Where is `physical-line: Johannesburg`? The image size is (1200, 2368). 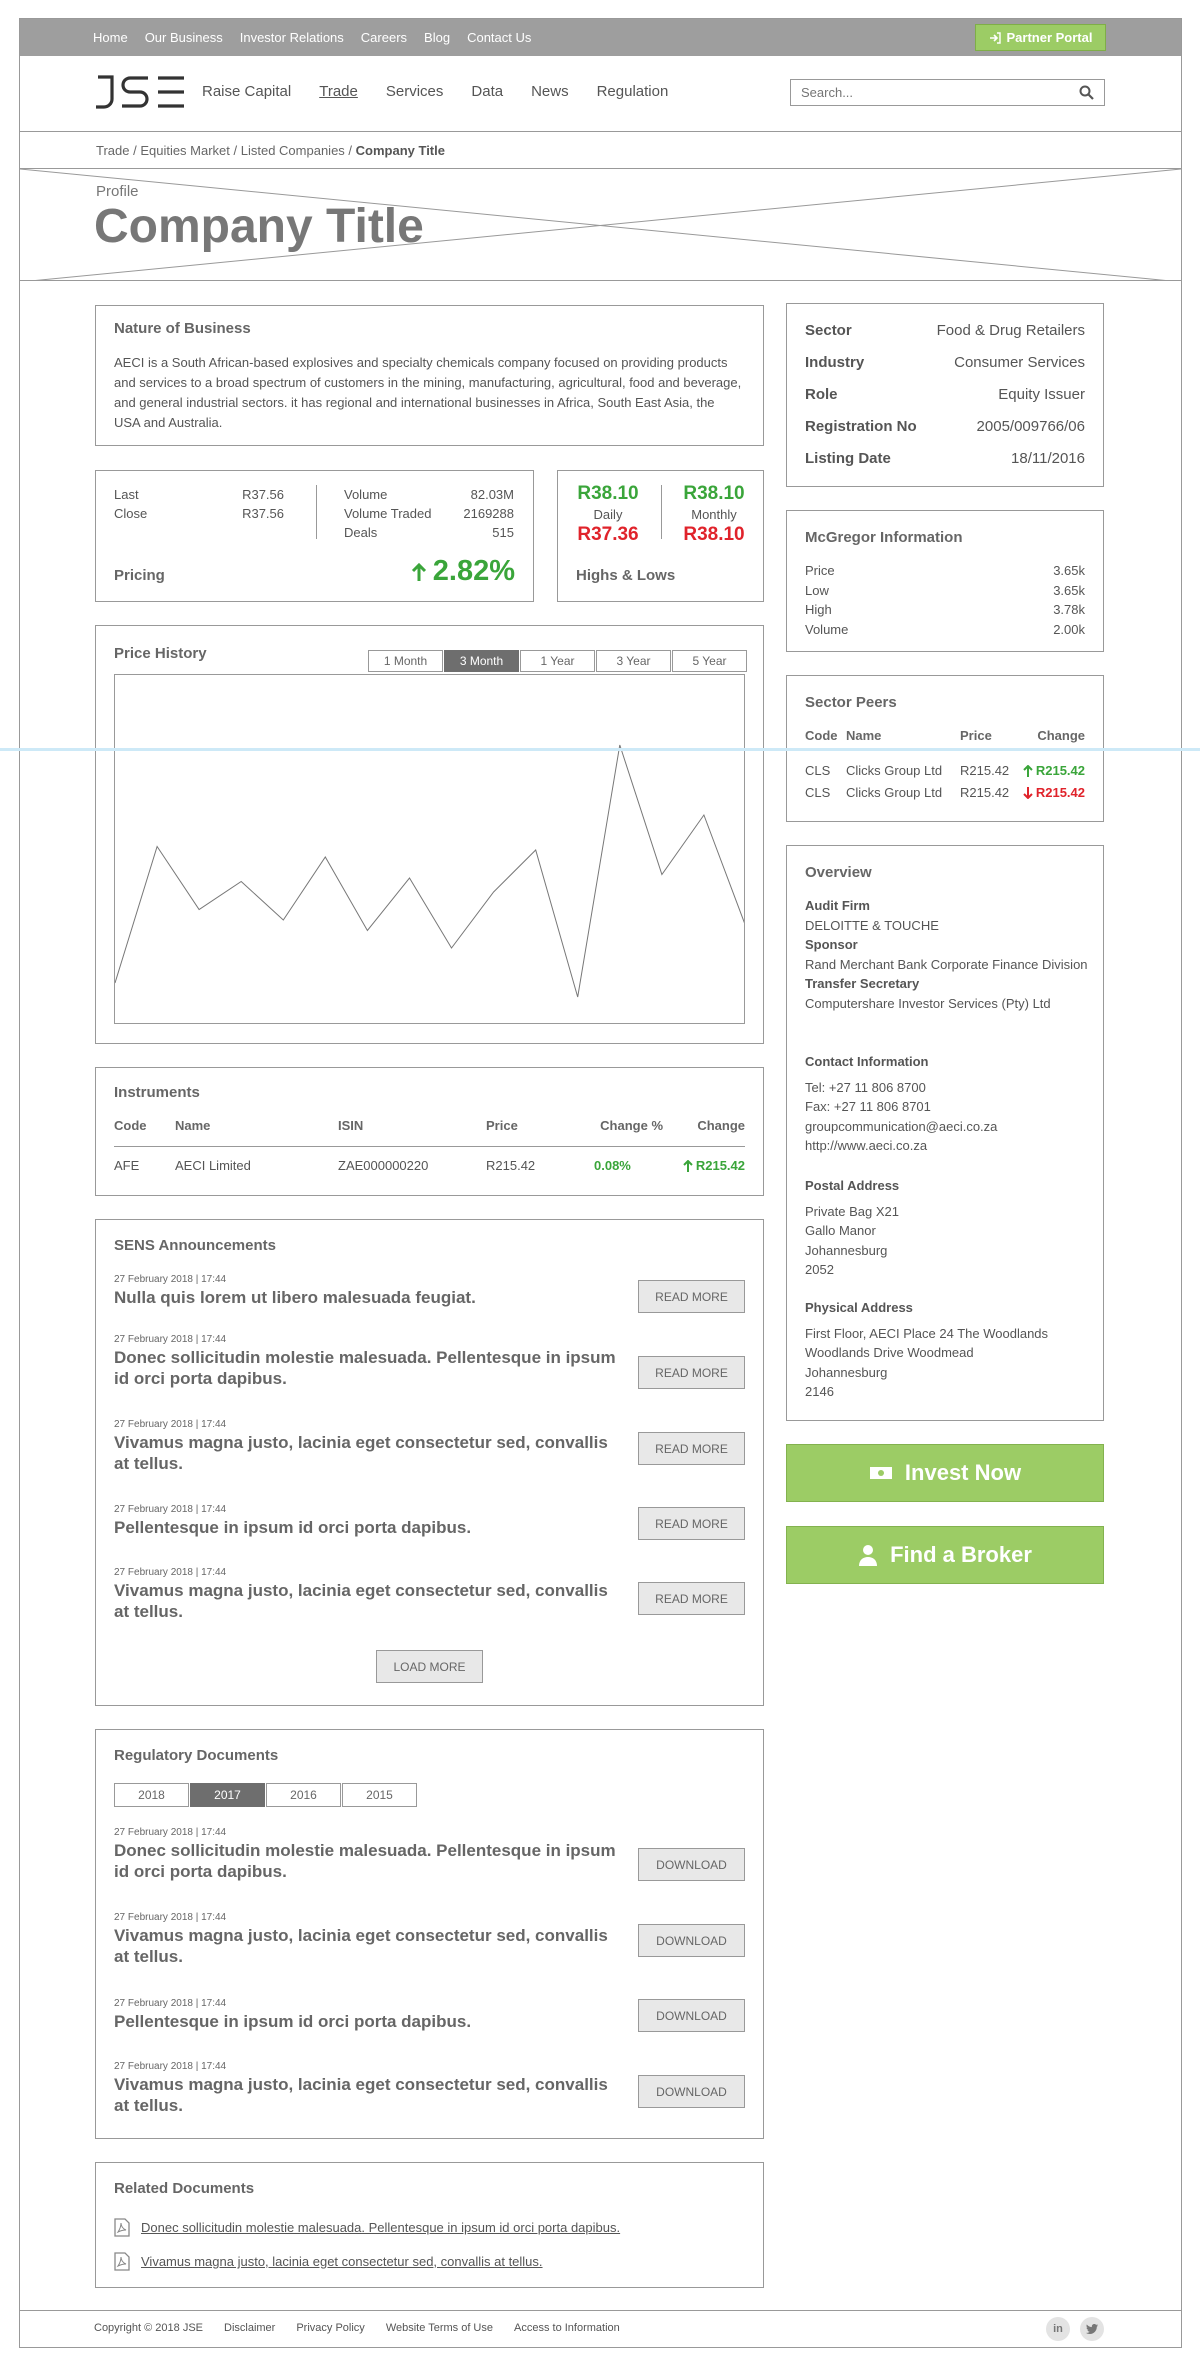
physical-line: Johannesburg is located at coordinates (846, 1372).